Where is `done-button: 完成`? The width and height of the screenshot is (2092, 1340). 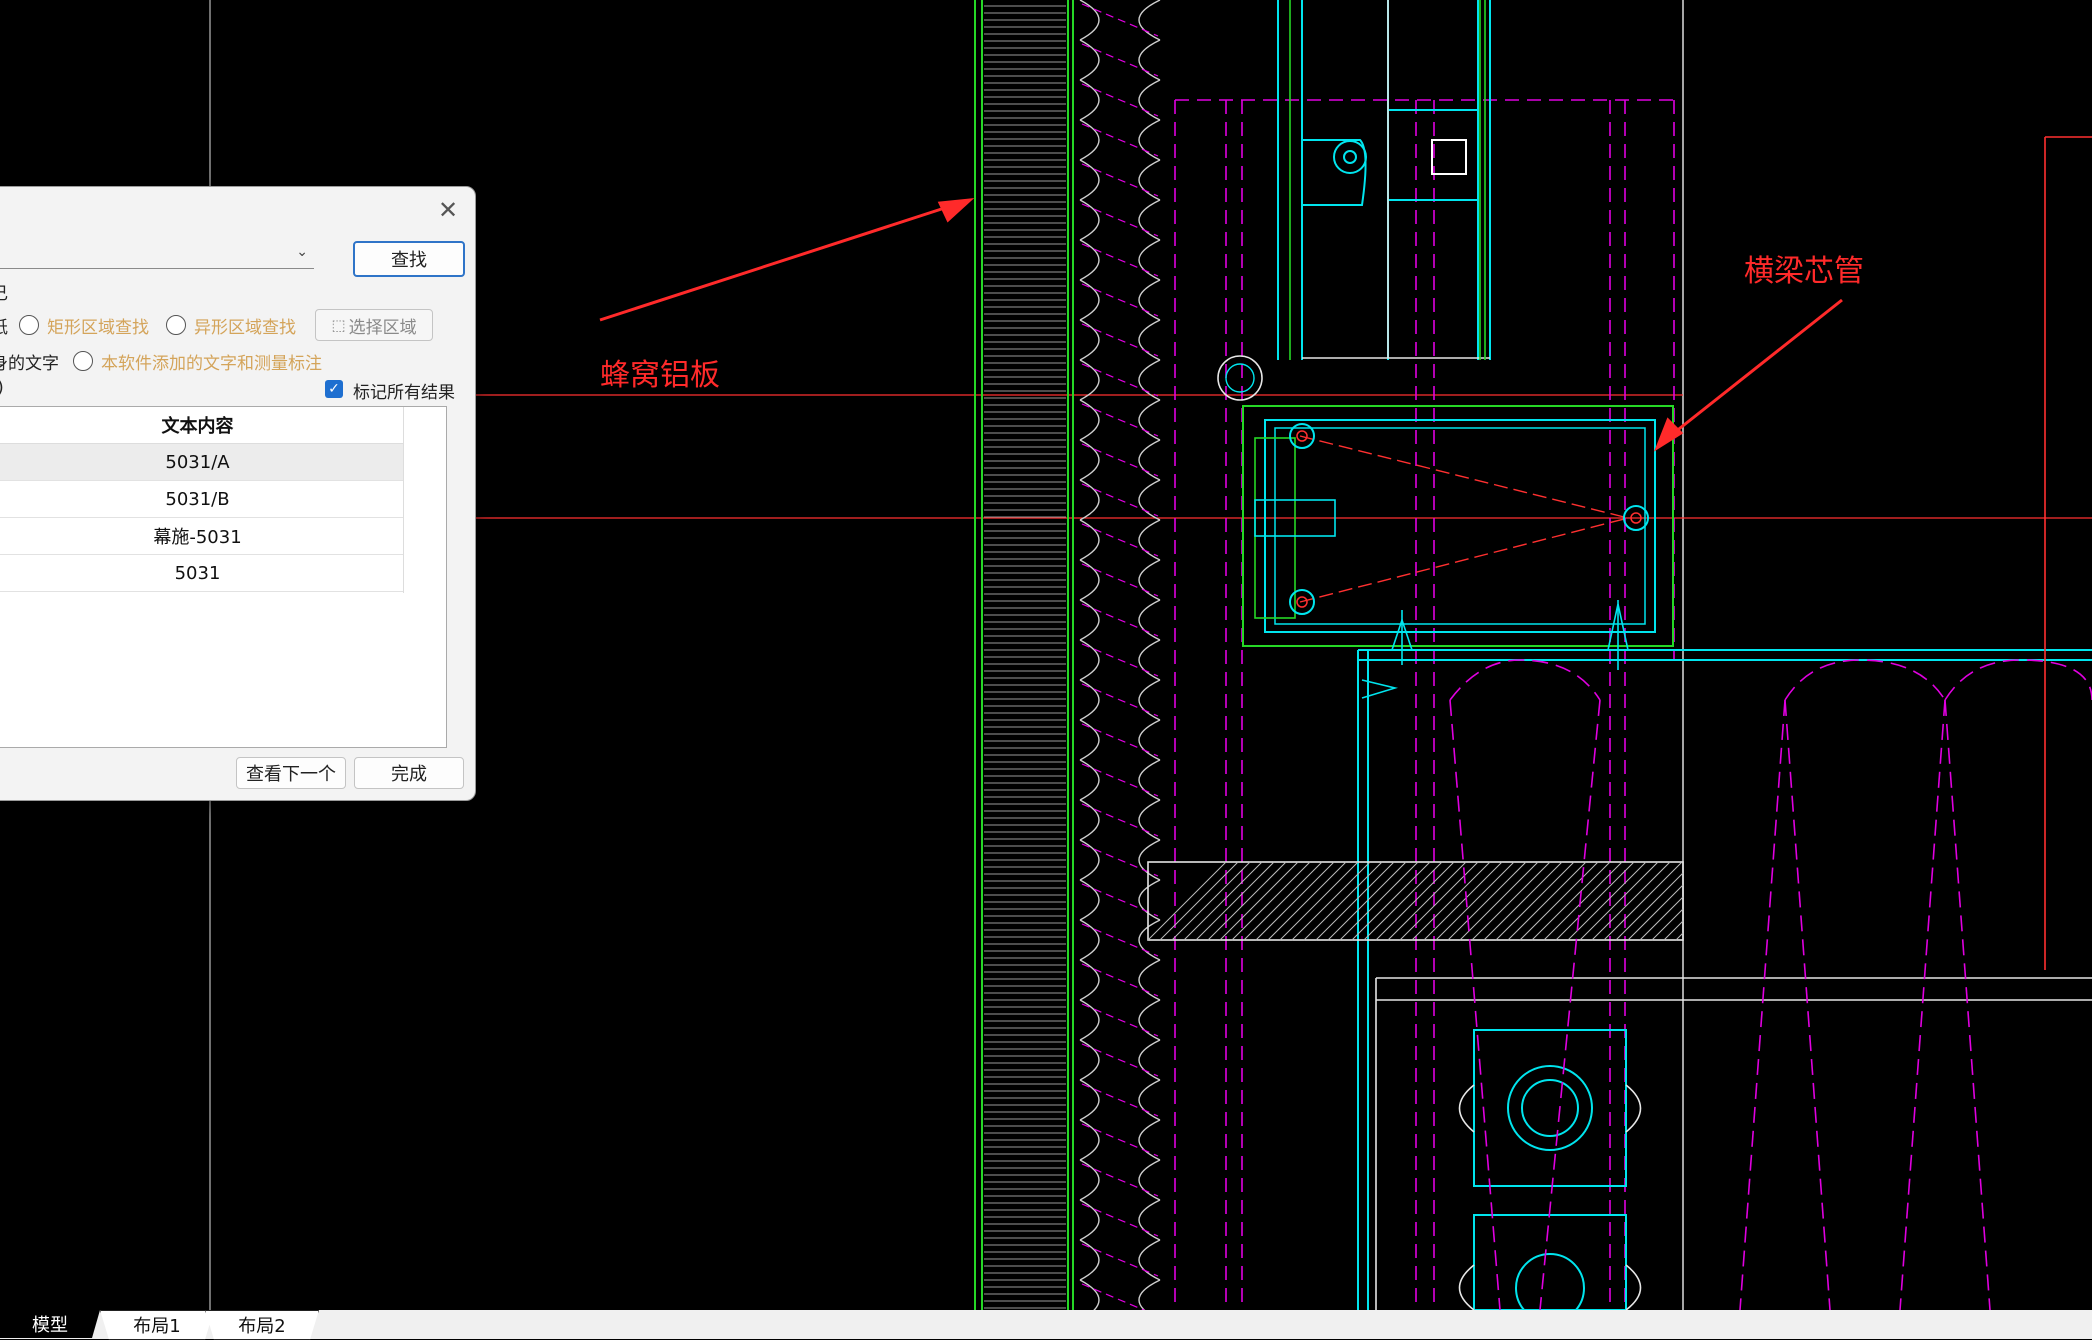
done-button: 完成 is located at coordinates (409, 773).